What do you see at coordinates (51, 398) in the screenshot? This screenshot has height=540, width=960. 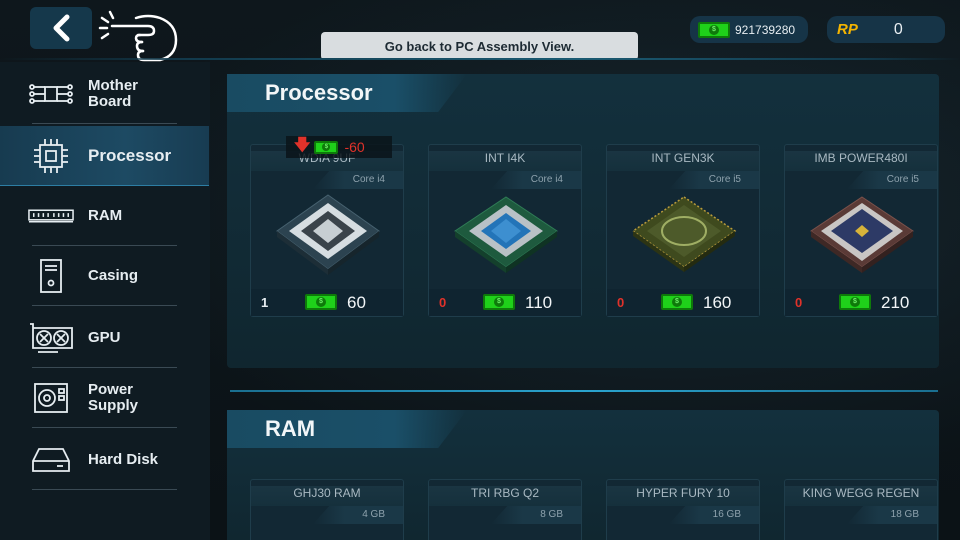 I see `power-supply-icon` at bounding box center [51, 398].